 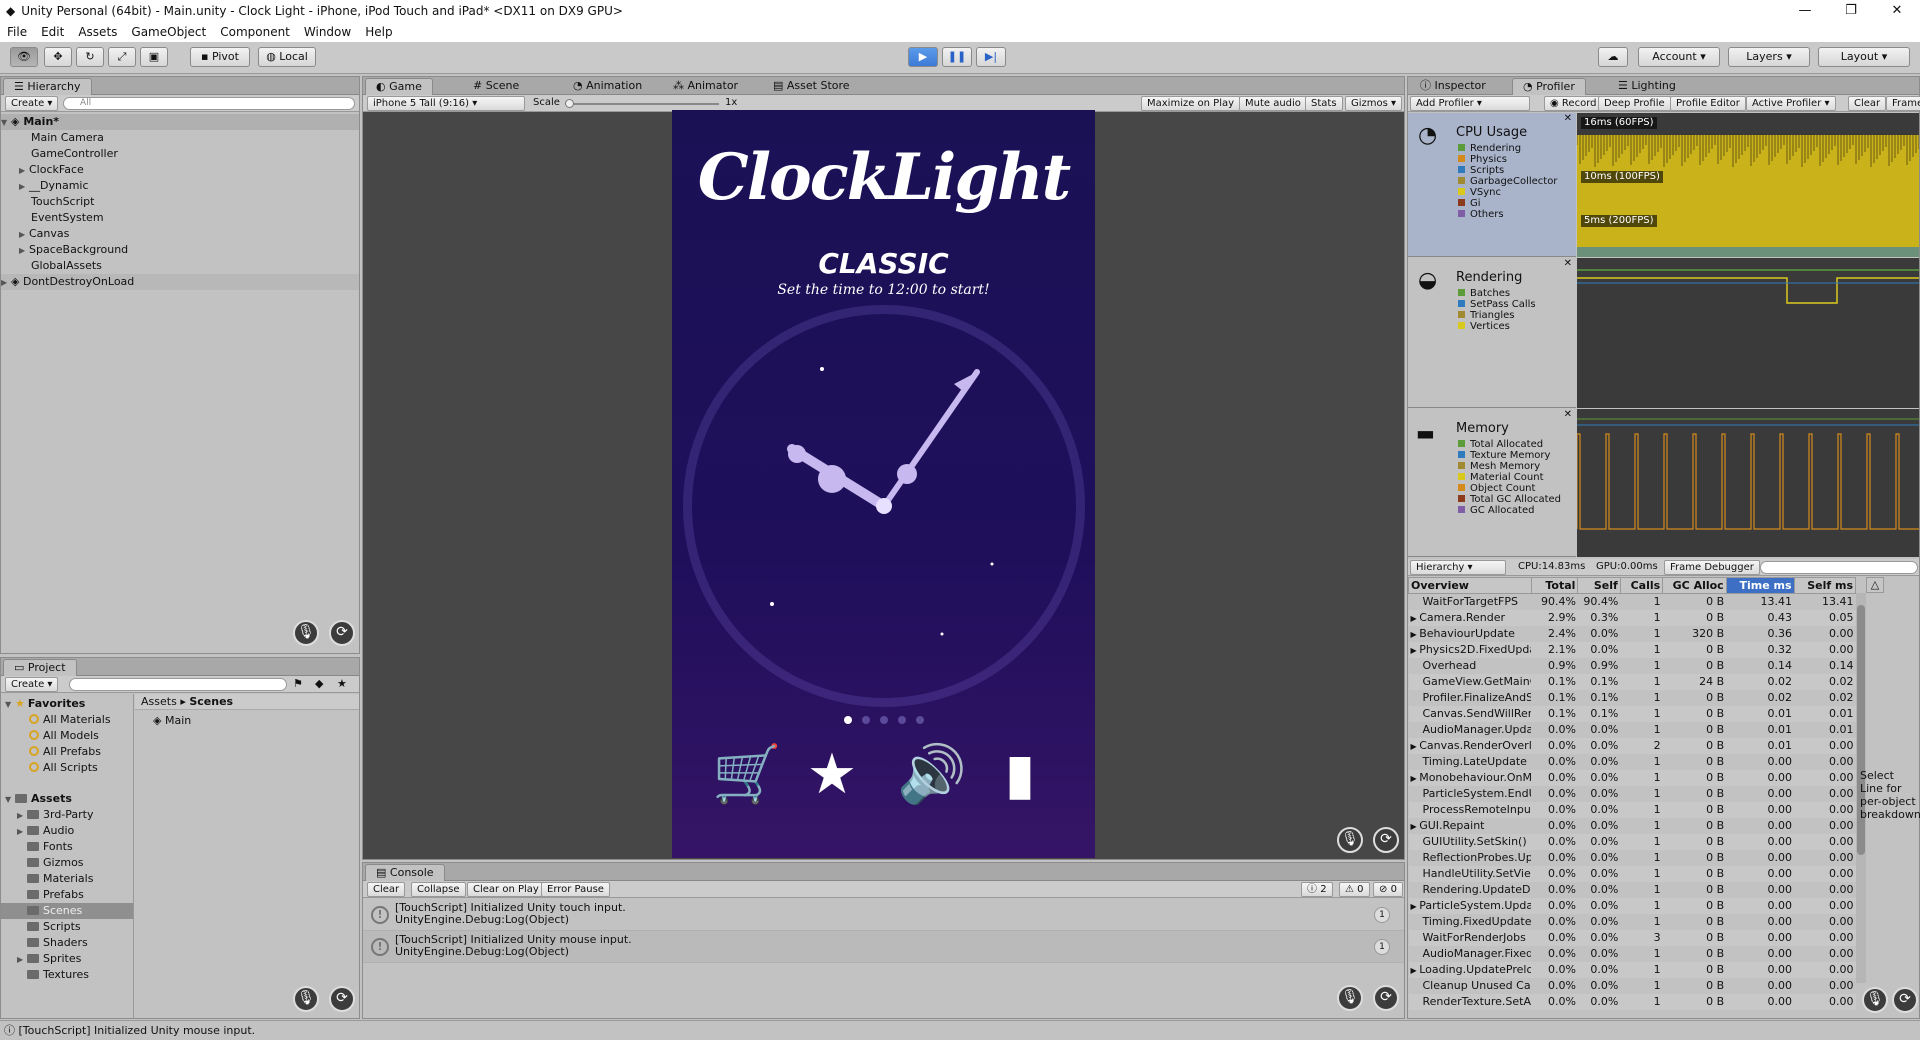 I want to click on tab-scene: # Scene, so click(x=496, y=86).